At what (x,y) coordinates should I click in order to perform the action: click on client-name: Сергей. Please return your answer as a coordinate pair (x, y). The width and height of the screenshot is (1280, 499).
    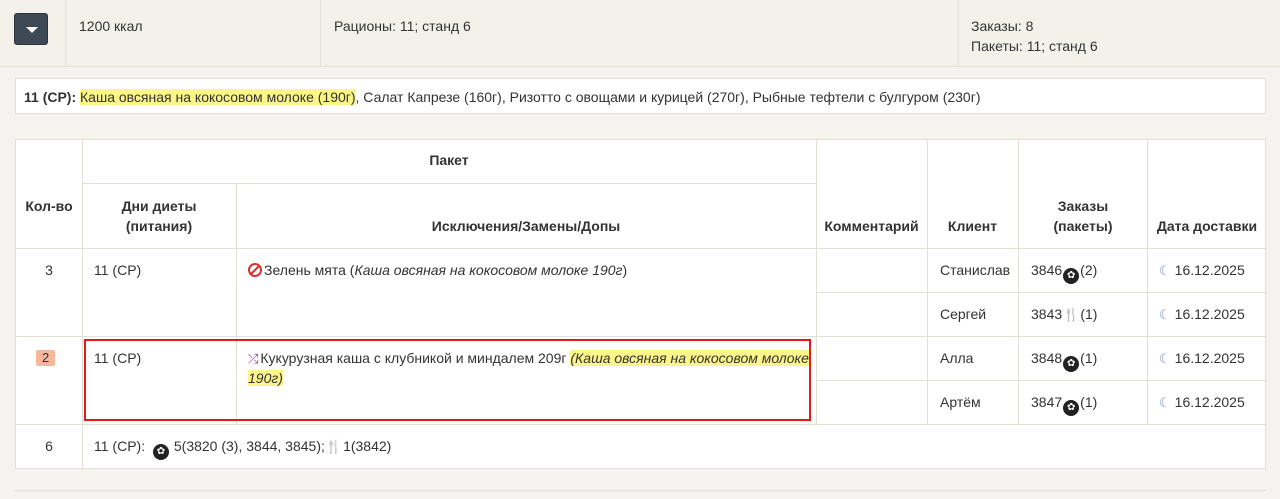
    Looking at the image, I should click on (963, 314).